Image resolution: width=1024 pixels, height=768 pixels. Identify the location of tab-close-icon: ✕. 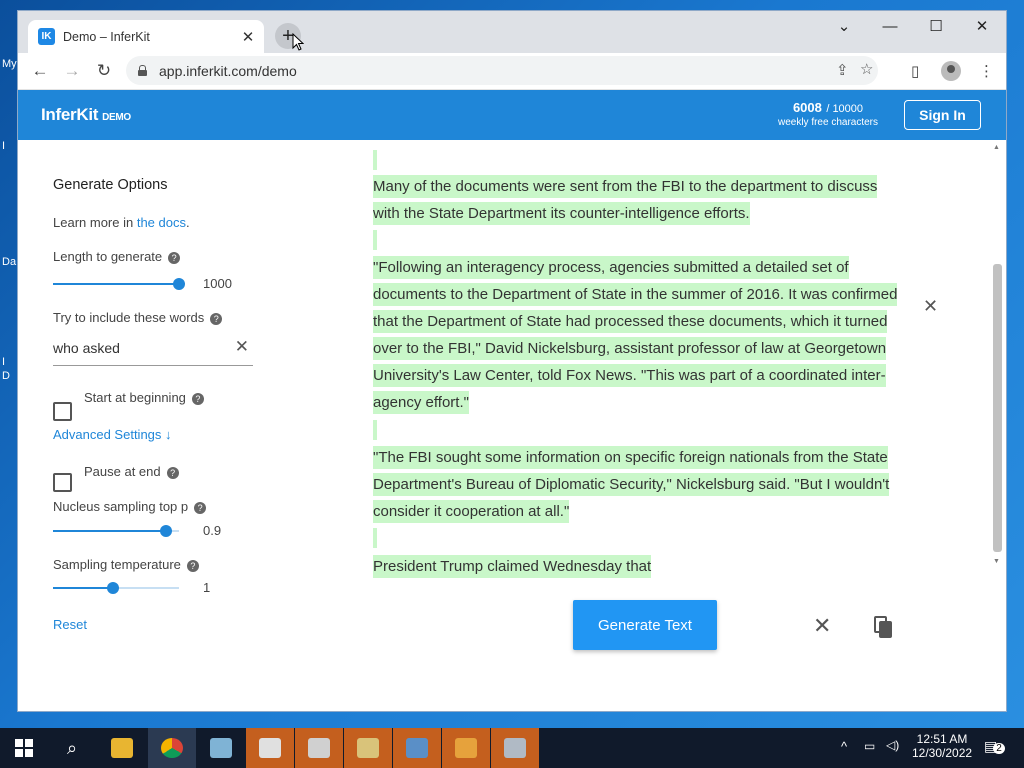
(248, 37).